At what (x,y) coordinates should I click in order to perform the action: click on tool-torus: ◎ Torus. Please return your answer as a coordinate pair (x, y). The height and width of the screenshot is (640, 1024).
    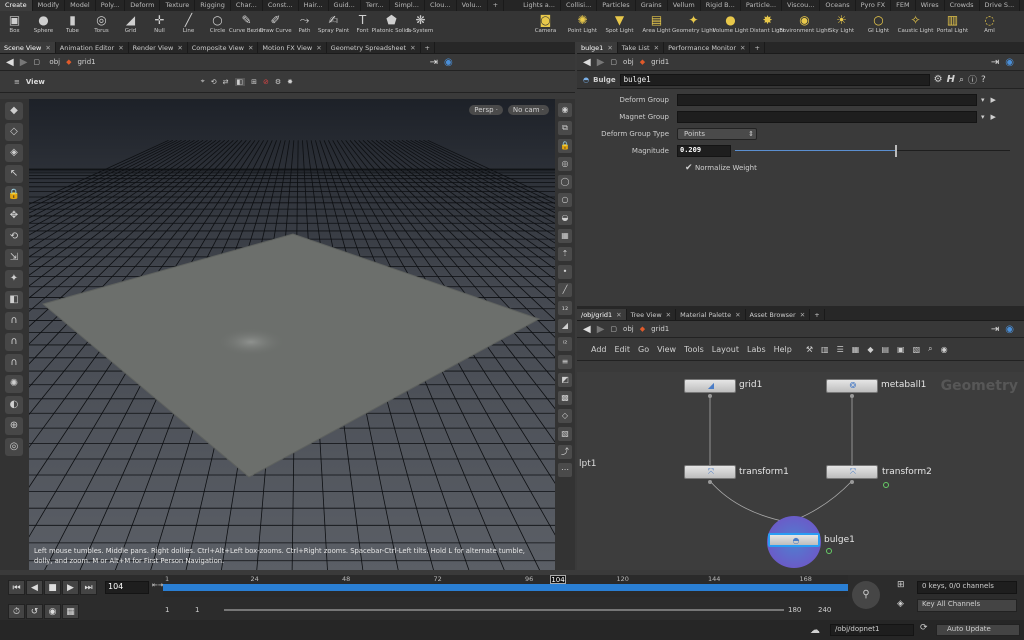
    Looking at the image, I should click on (101, 26).